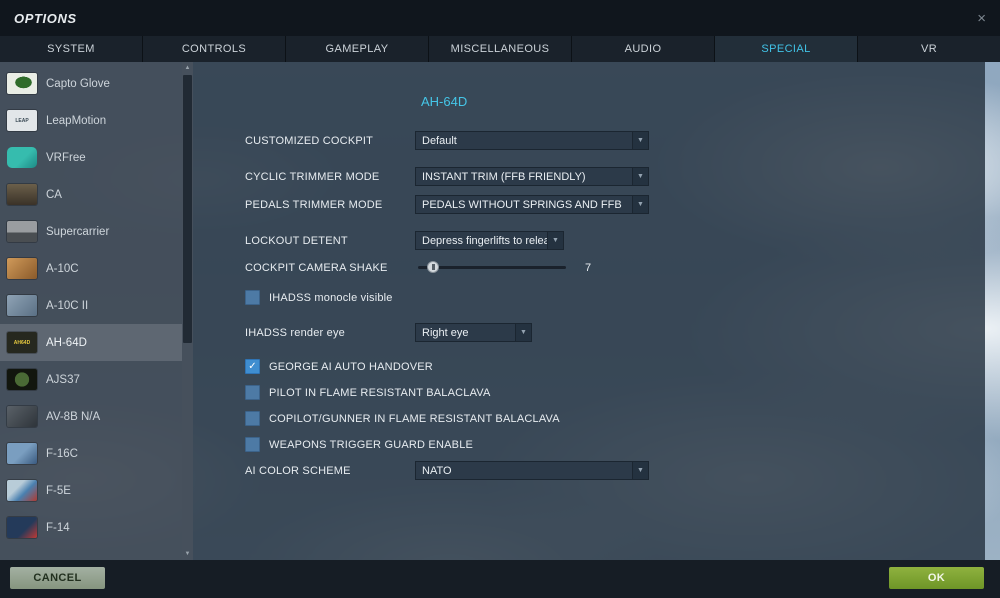 The width and height of the screenshot is (1000, 598). What do you see at coordinates (91, 527) in the screenshot?
I see `sidebar-item-f-14: F-14` at bounding box center [91, 527].